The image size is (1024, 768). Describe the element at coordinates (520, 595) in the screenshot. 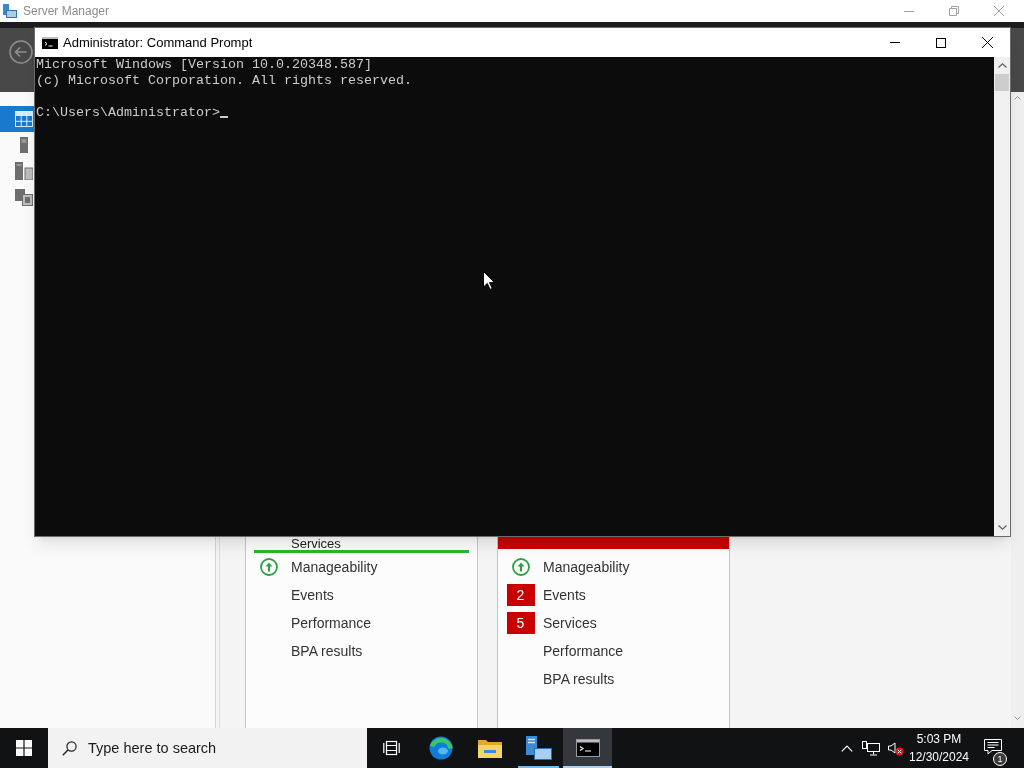

I see `alert-count-badge: 2` at that location.